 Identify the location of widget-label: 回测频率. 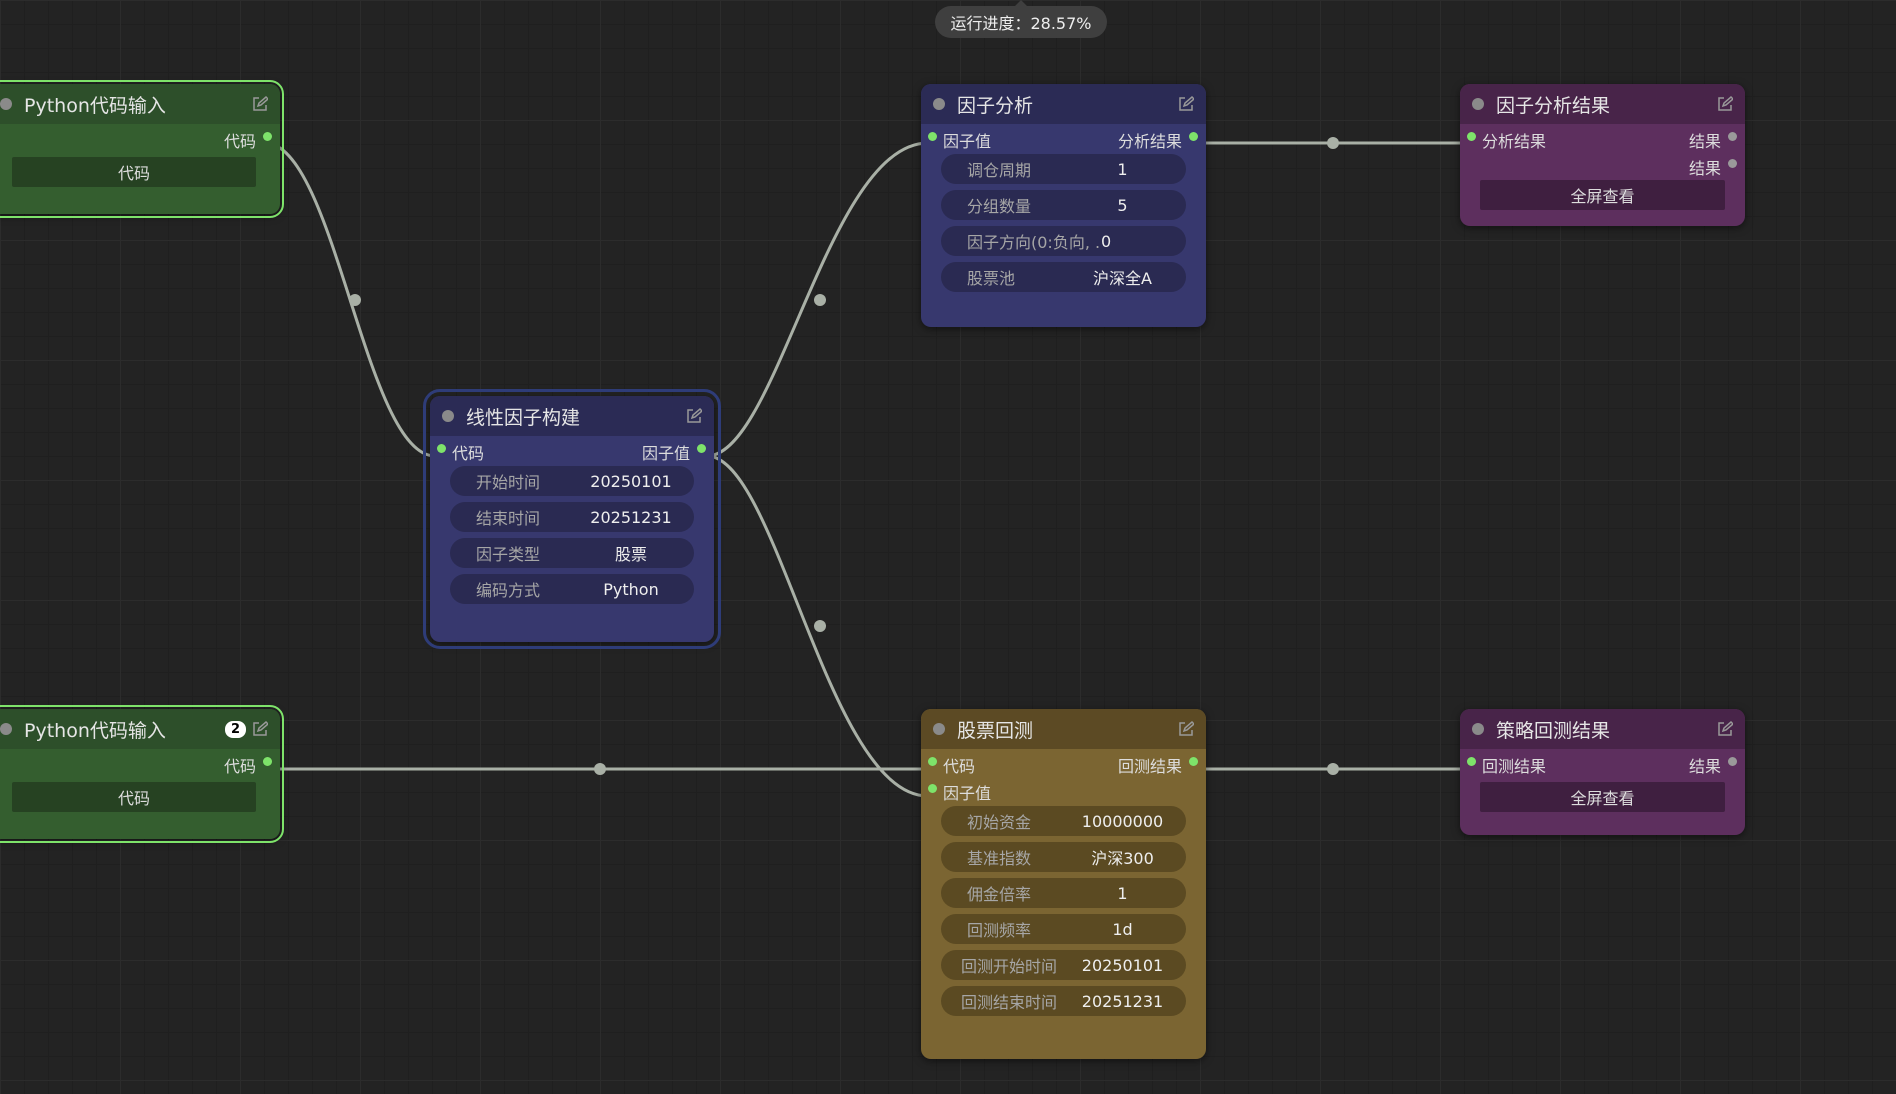
(999, 930).